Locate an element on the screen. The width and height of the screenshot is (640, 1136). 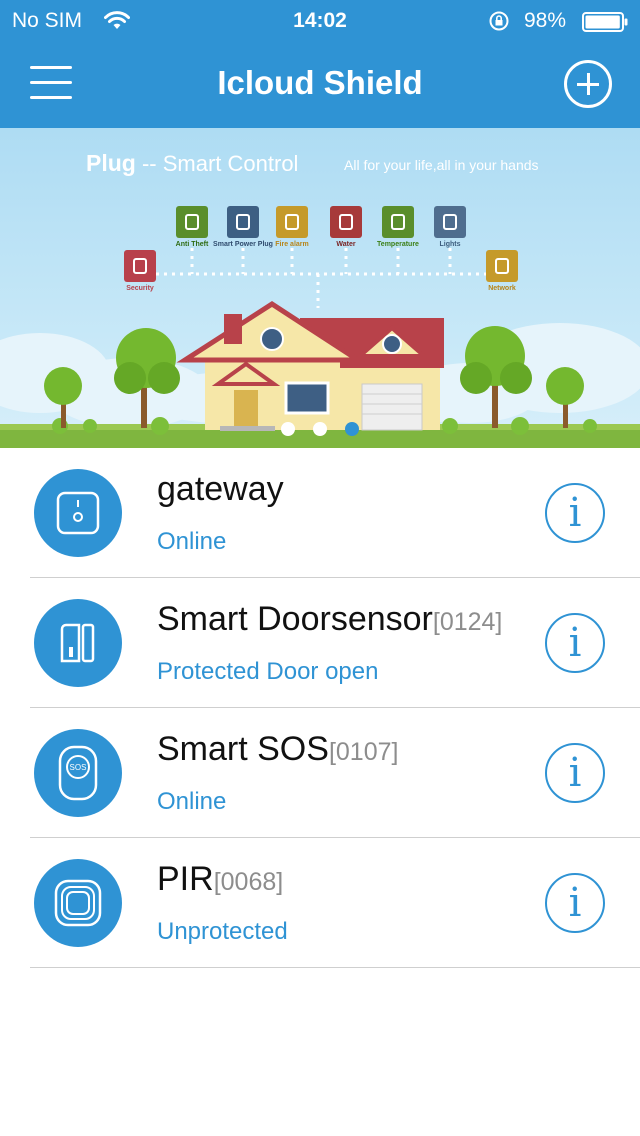
device-name-text: Smart Doorsensor is located at coordinates (295, 619).